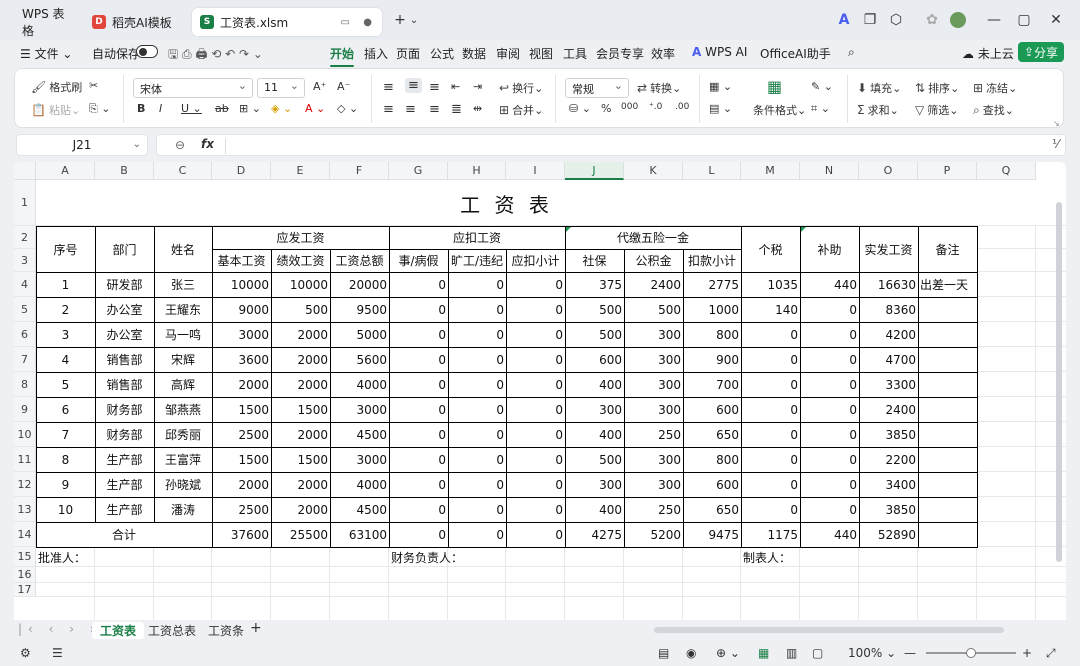 The height and width of the screenshot is (666, 1080). I want to click on justify-icon: ≣, so click(456, 109).